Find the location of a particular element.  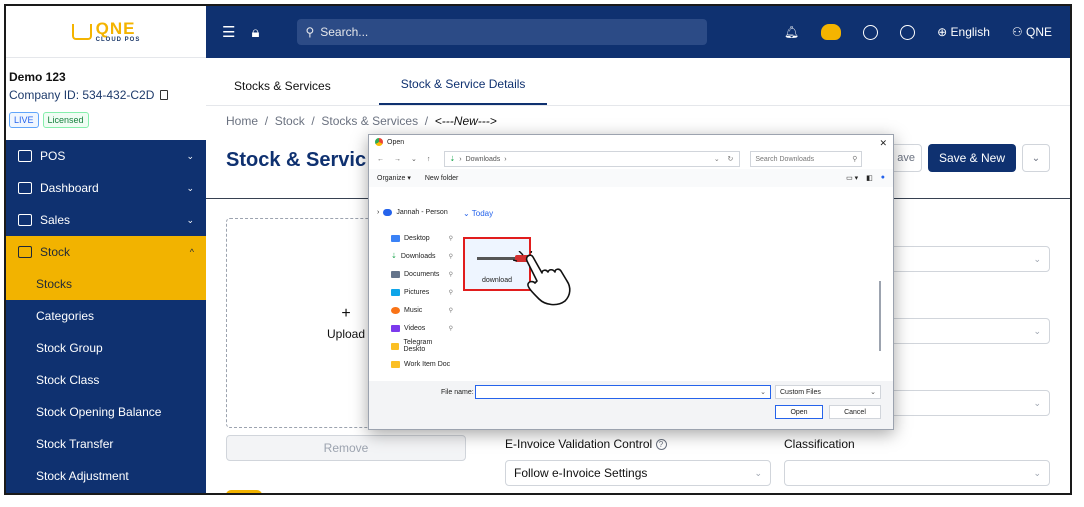

copy-icon is located at coordinates (164, 95).